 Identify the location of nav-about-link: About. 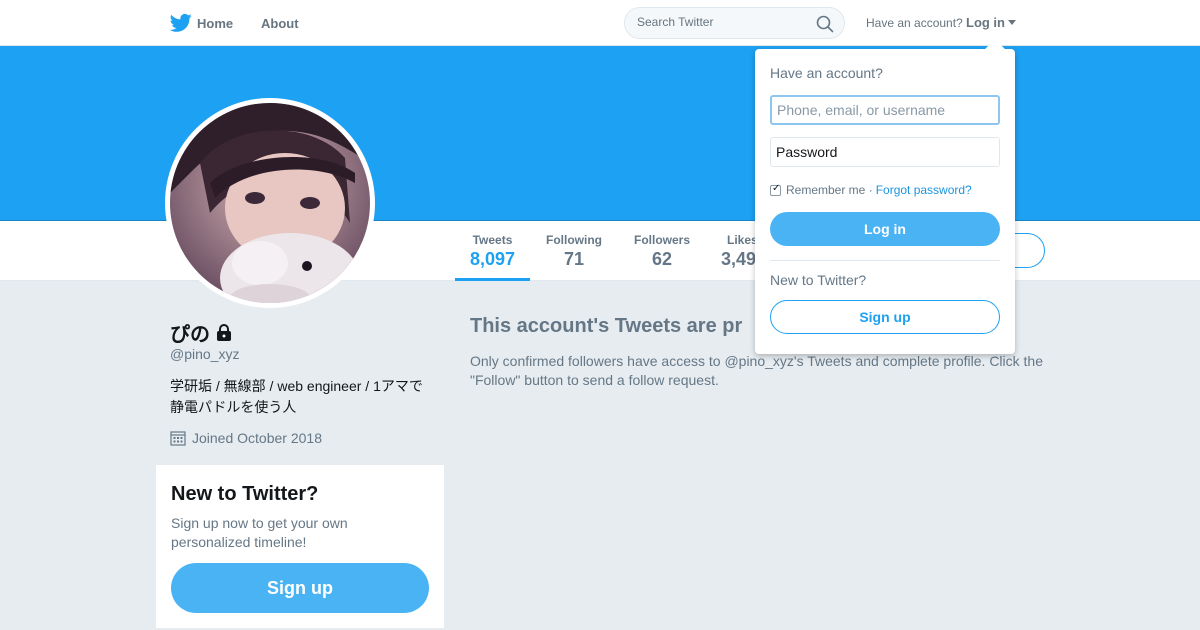
(280, 23).